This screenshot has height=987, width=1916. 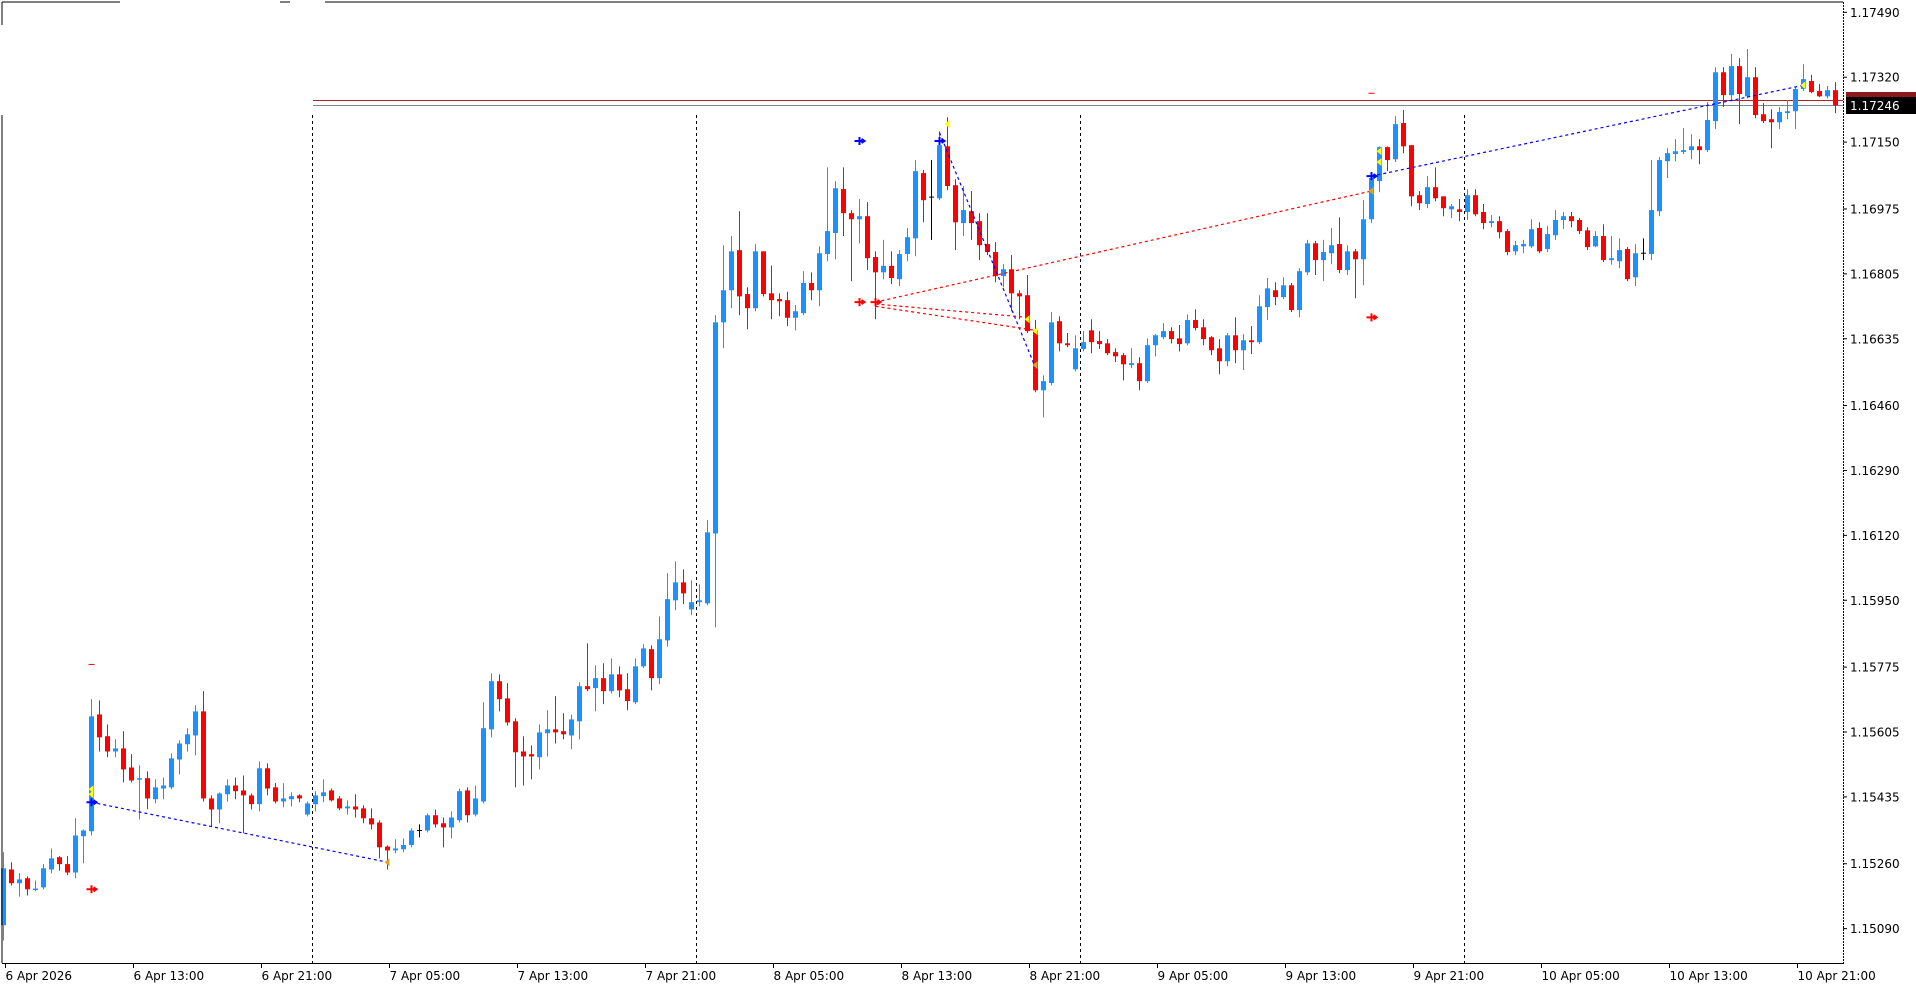 What do you see at coordinates (951, 310) in the screenshot?
I see `red-trendline` at bounding box center [951, 310].